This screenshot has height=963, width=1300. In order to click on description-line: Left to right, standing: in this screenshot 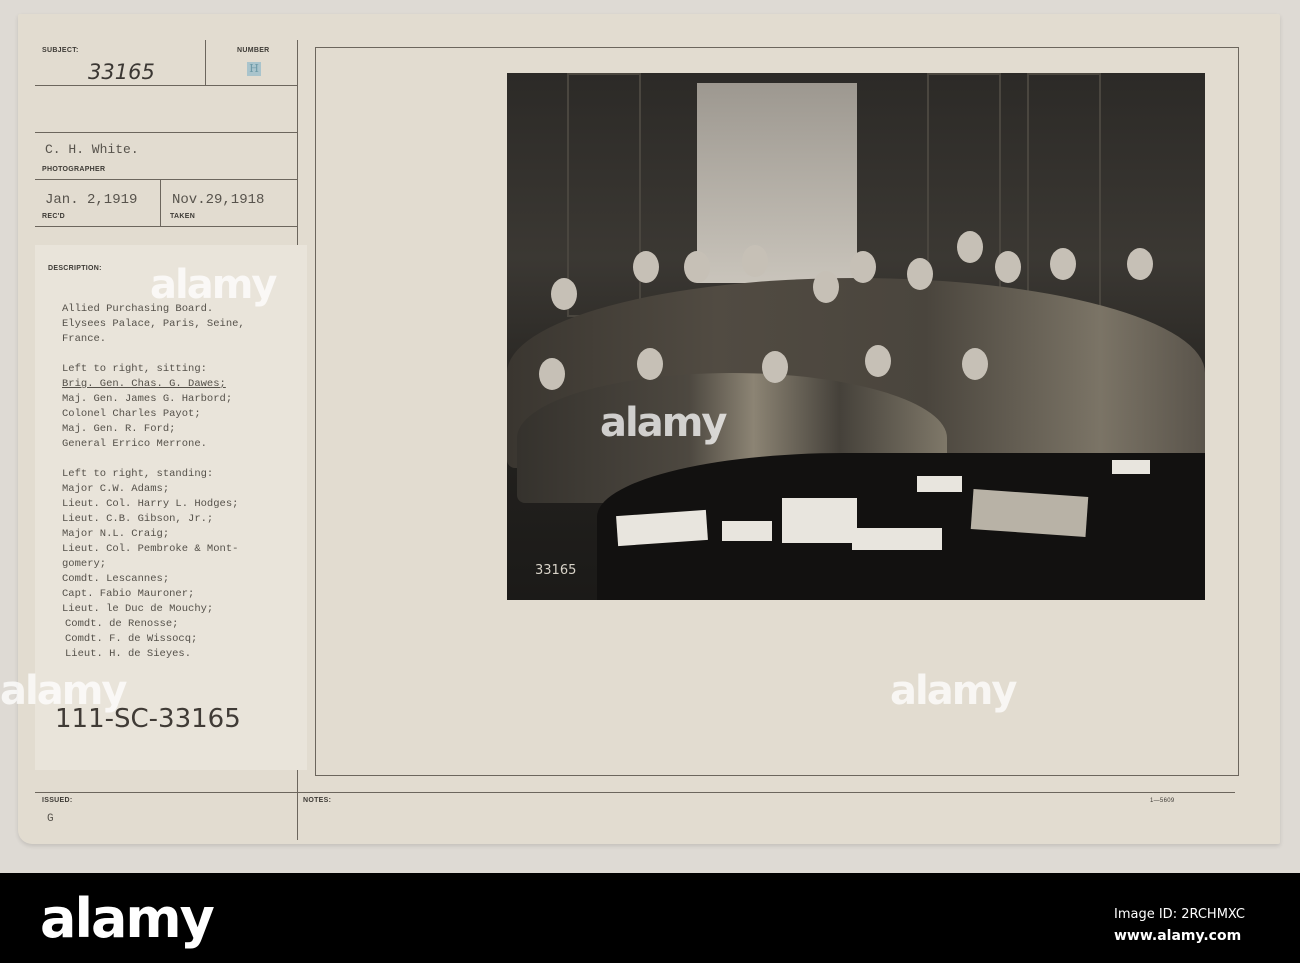, I will do `click(138, 474)`.